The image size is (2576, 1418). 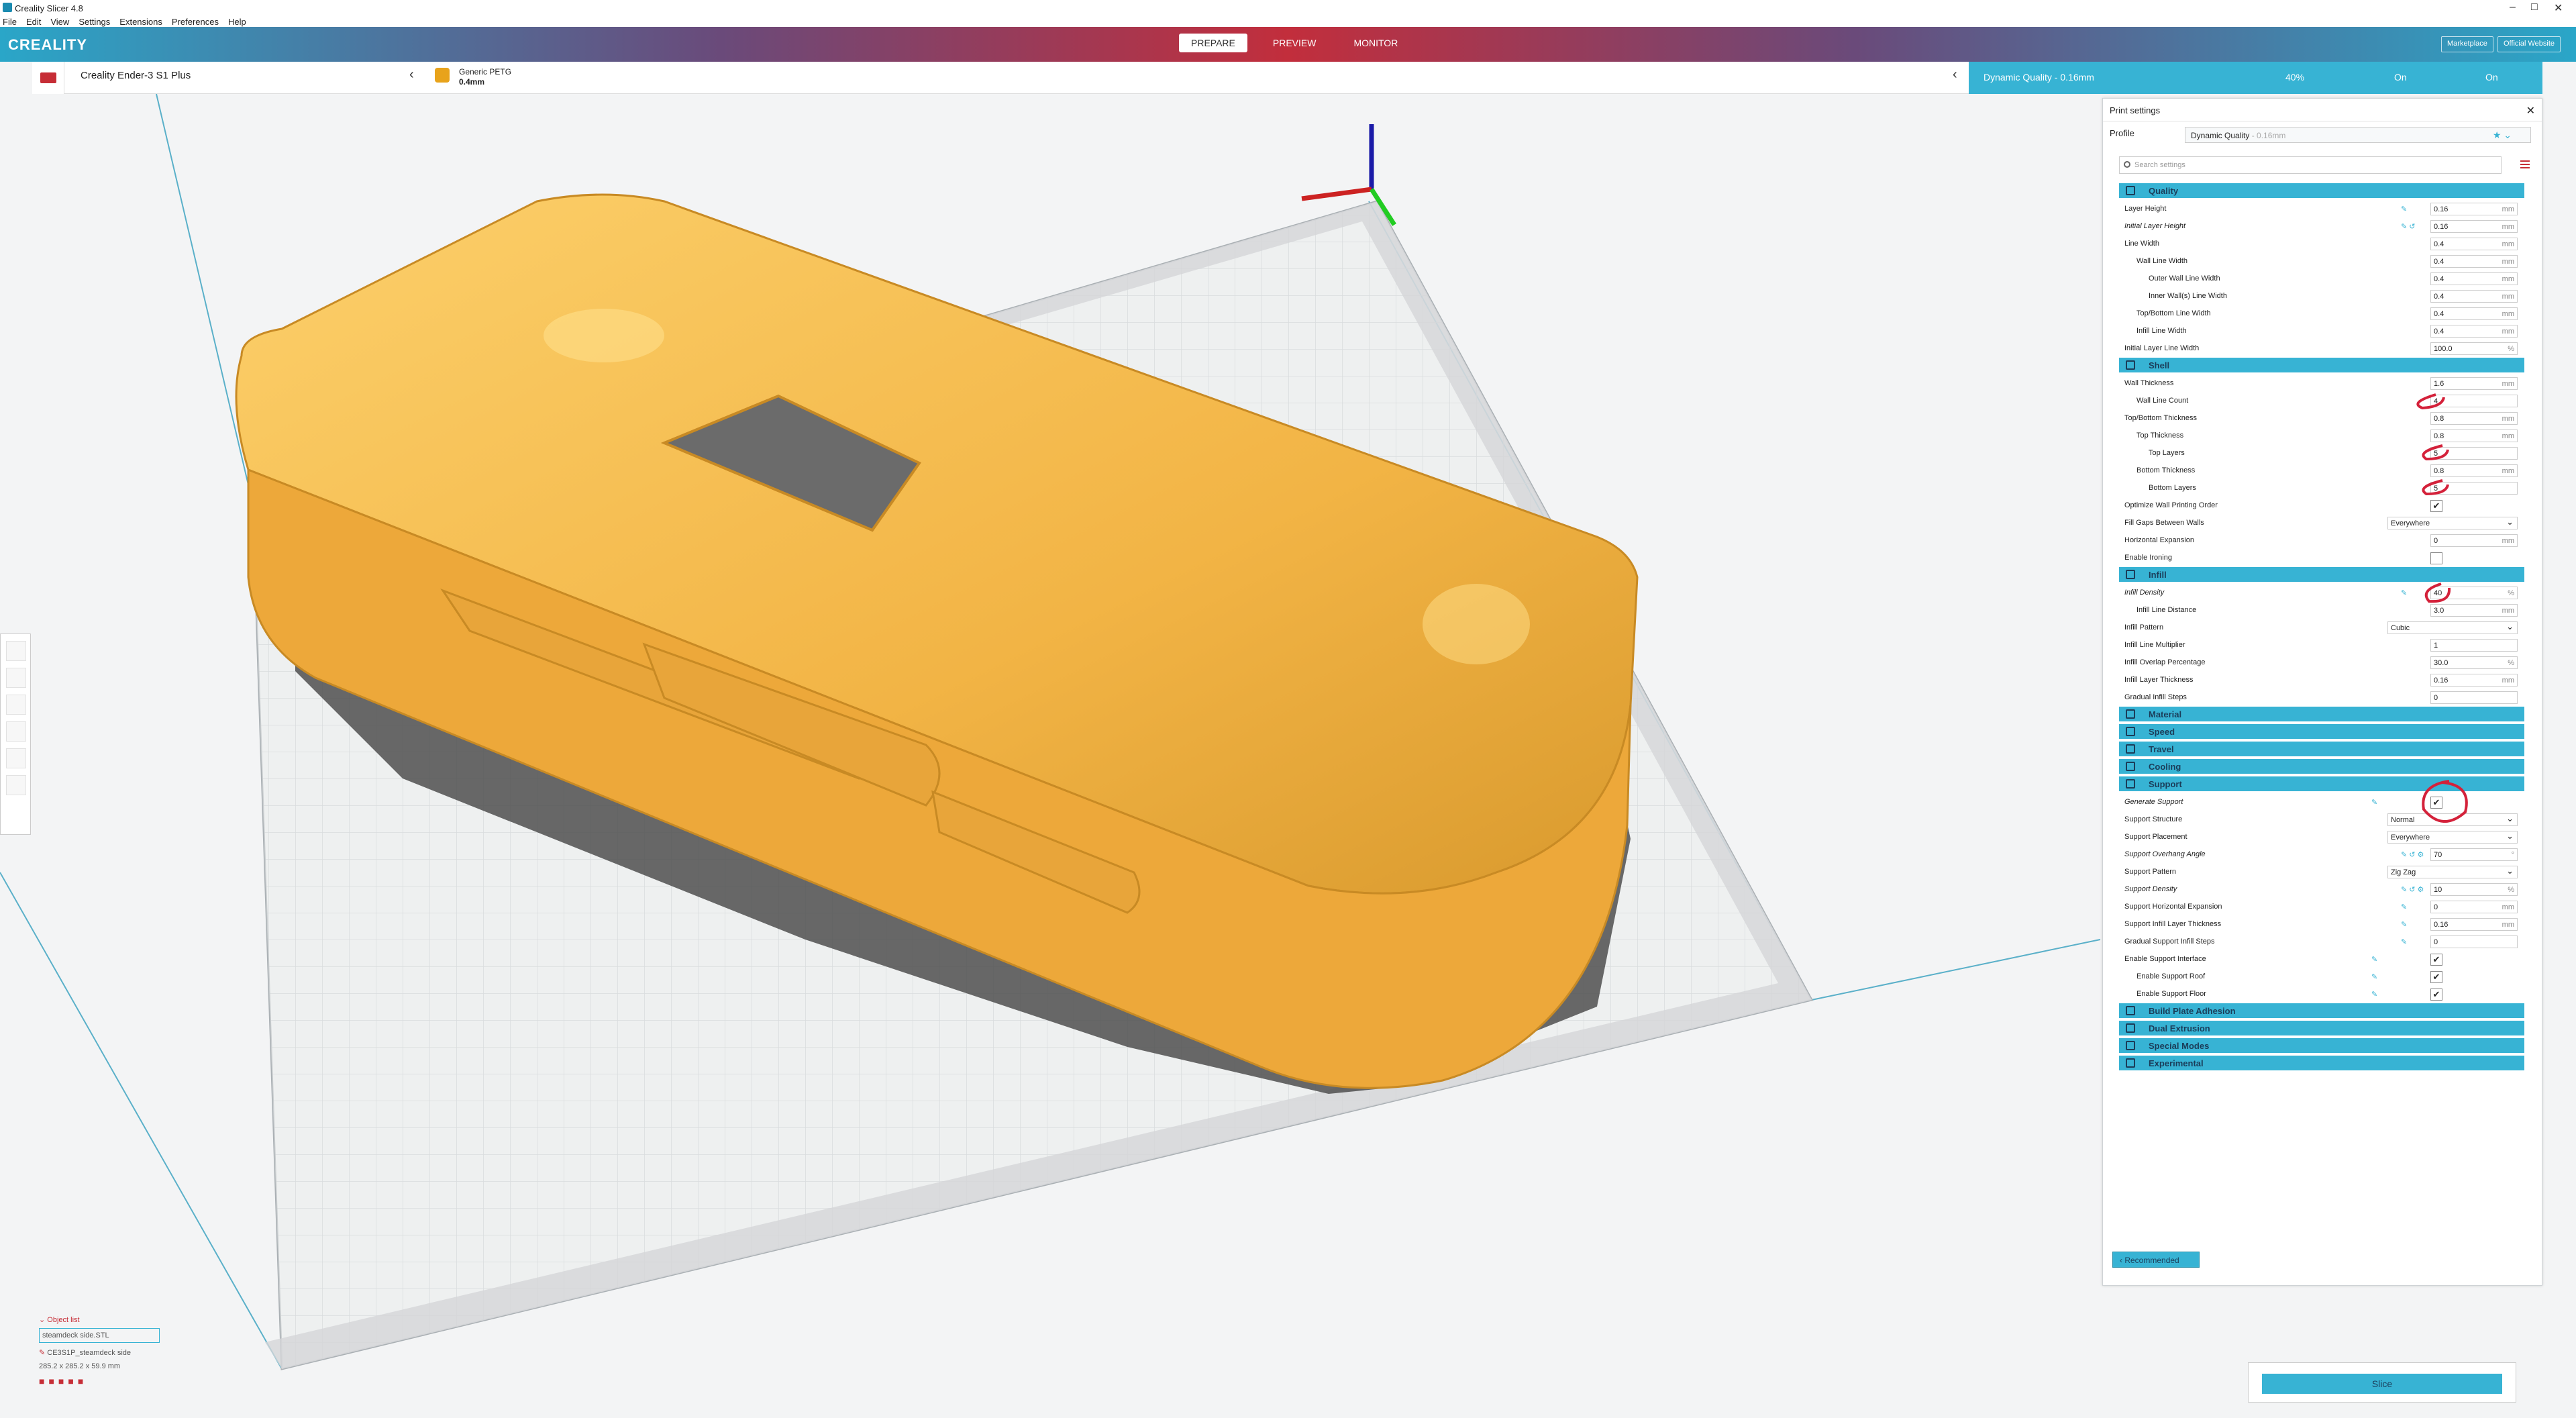 What do you see at coordinates (1375, 43) in the screenshot?
I see `tab-monitor: MONITOR` at bounding box center [1375, 43].